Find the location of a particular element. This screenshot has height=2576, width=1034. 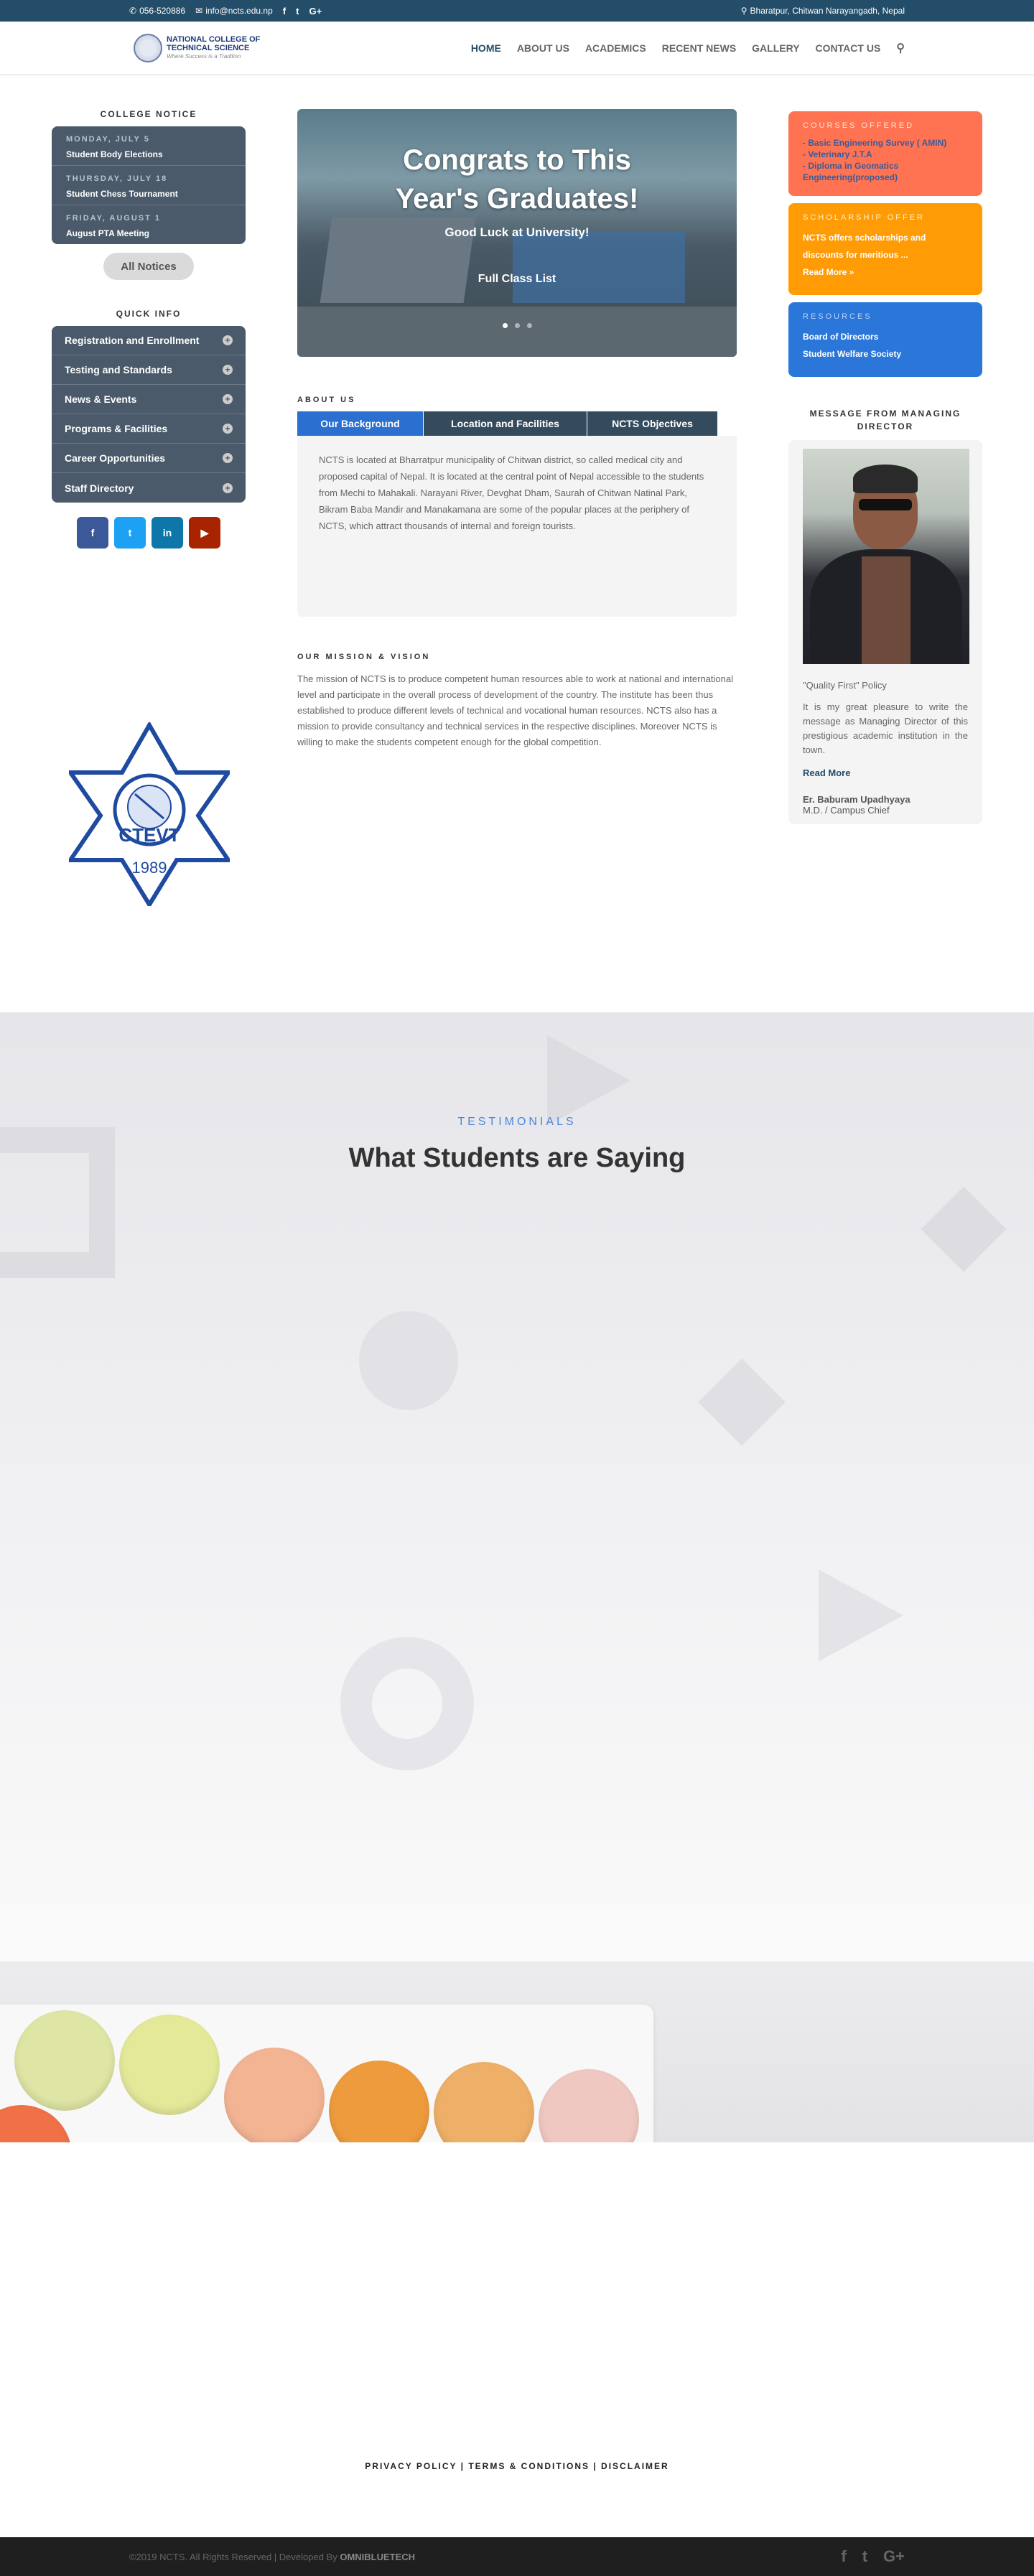

college-notice-title: COLLEGE NOTICE is located at coordinates (148, 114).